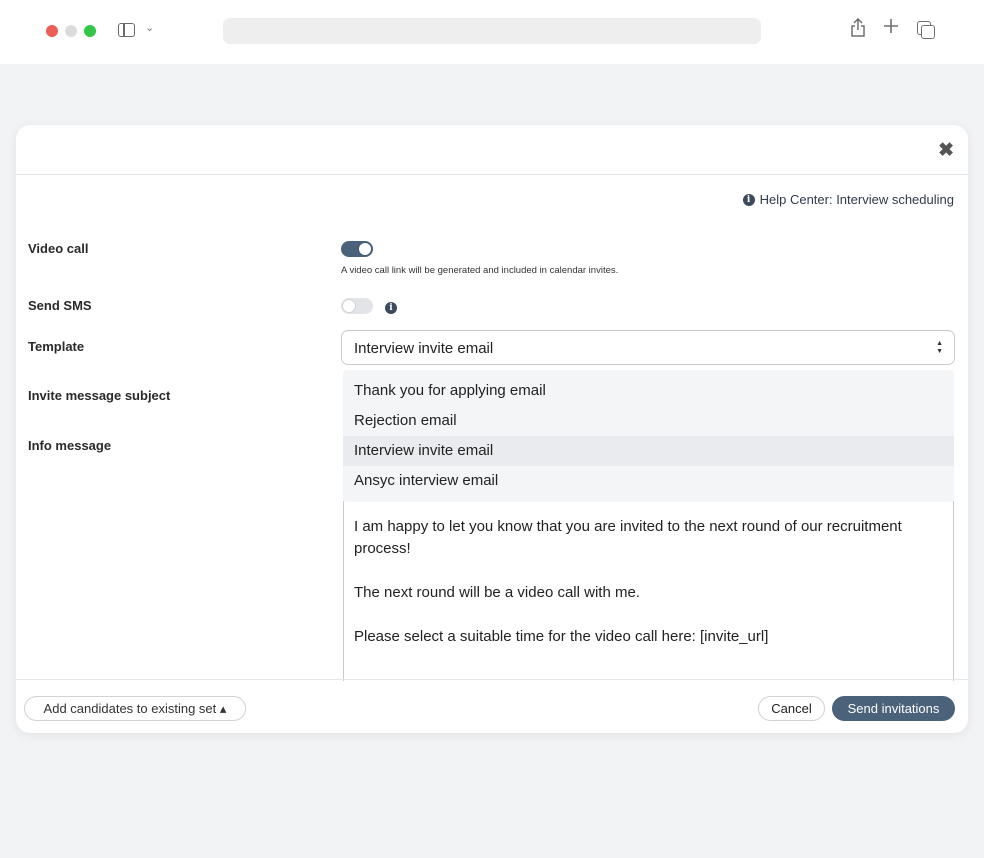 Image resolution: width=984 pixels, height=858 pixels. I want to click on add-candidates-button: Add candidates to existing set ▴, so click(135, 708).